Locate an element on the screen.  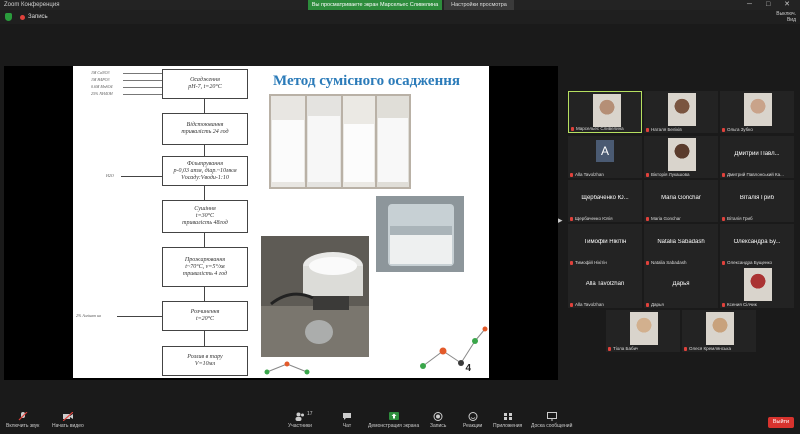
chevron-right-icon: ▸ is located at coordinates (560, 220).